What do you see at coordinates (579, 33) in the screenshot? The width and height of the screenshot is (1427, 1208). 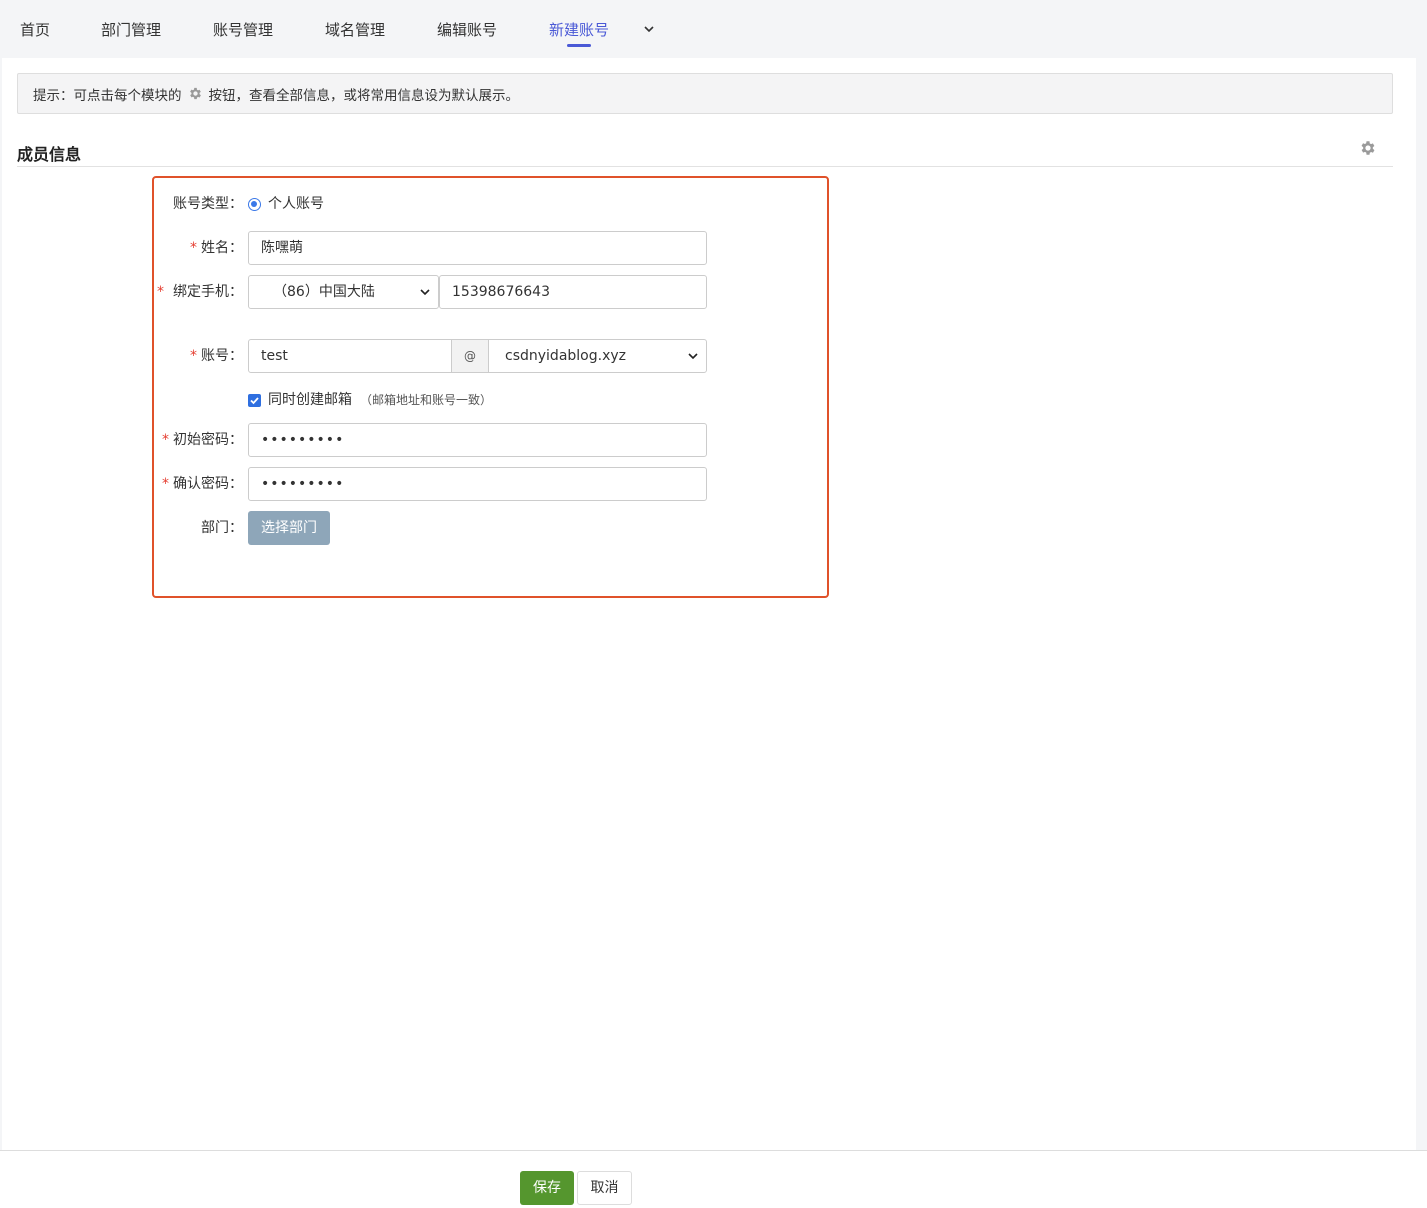 I see `tab-new-account: 新建账号` at bounding box center [579, 33].